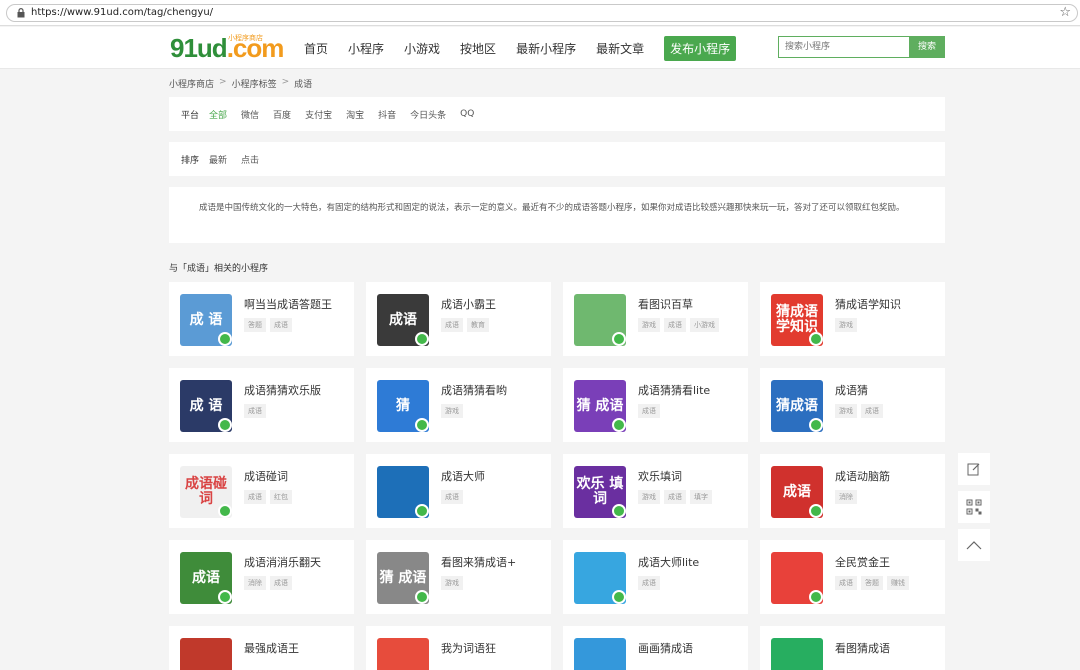 The height and width of the screenshot is (670, 1080). What do you see at coordinates (468, 304) in the screenshot?
I see `app-title: 成语小霸王` at bounding box center [468, 304].